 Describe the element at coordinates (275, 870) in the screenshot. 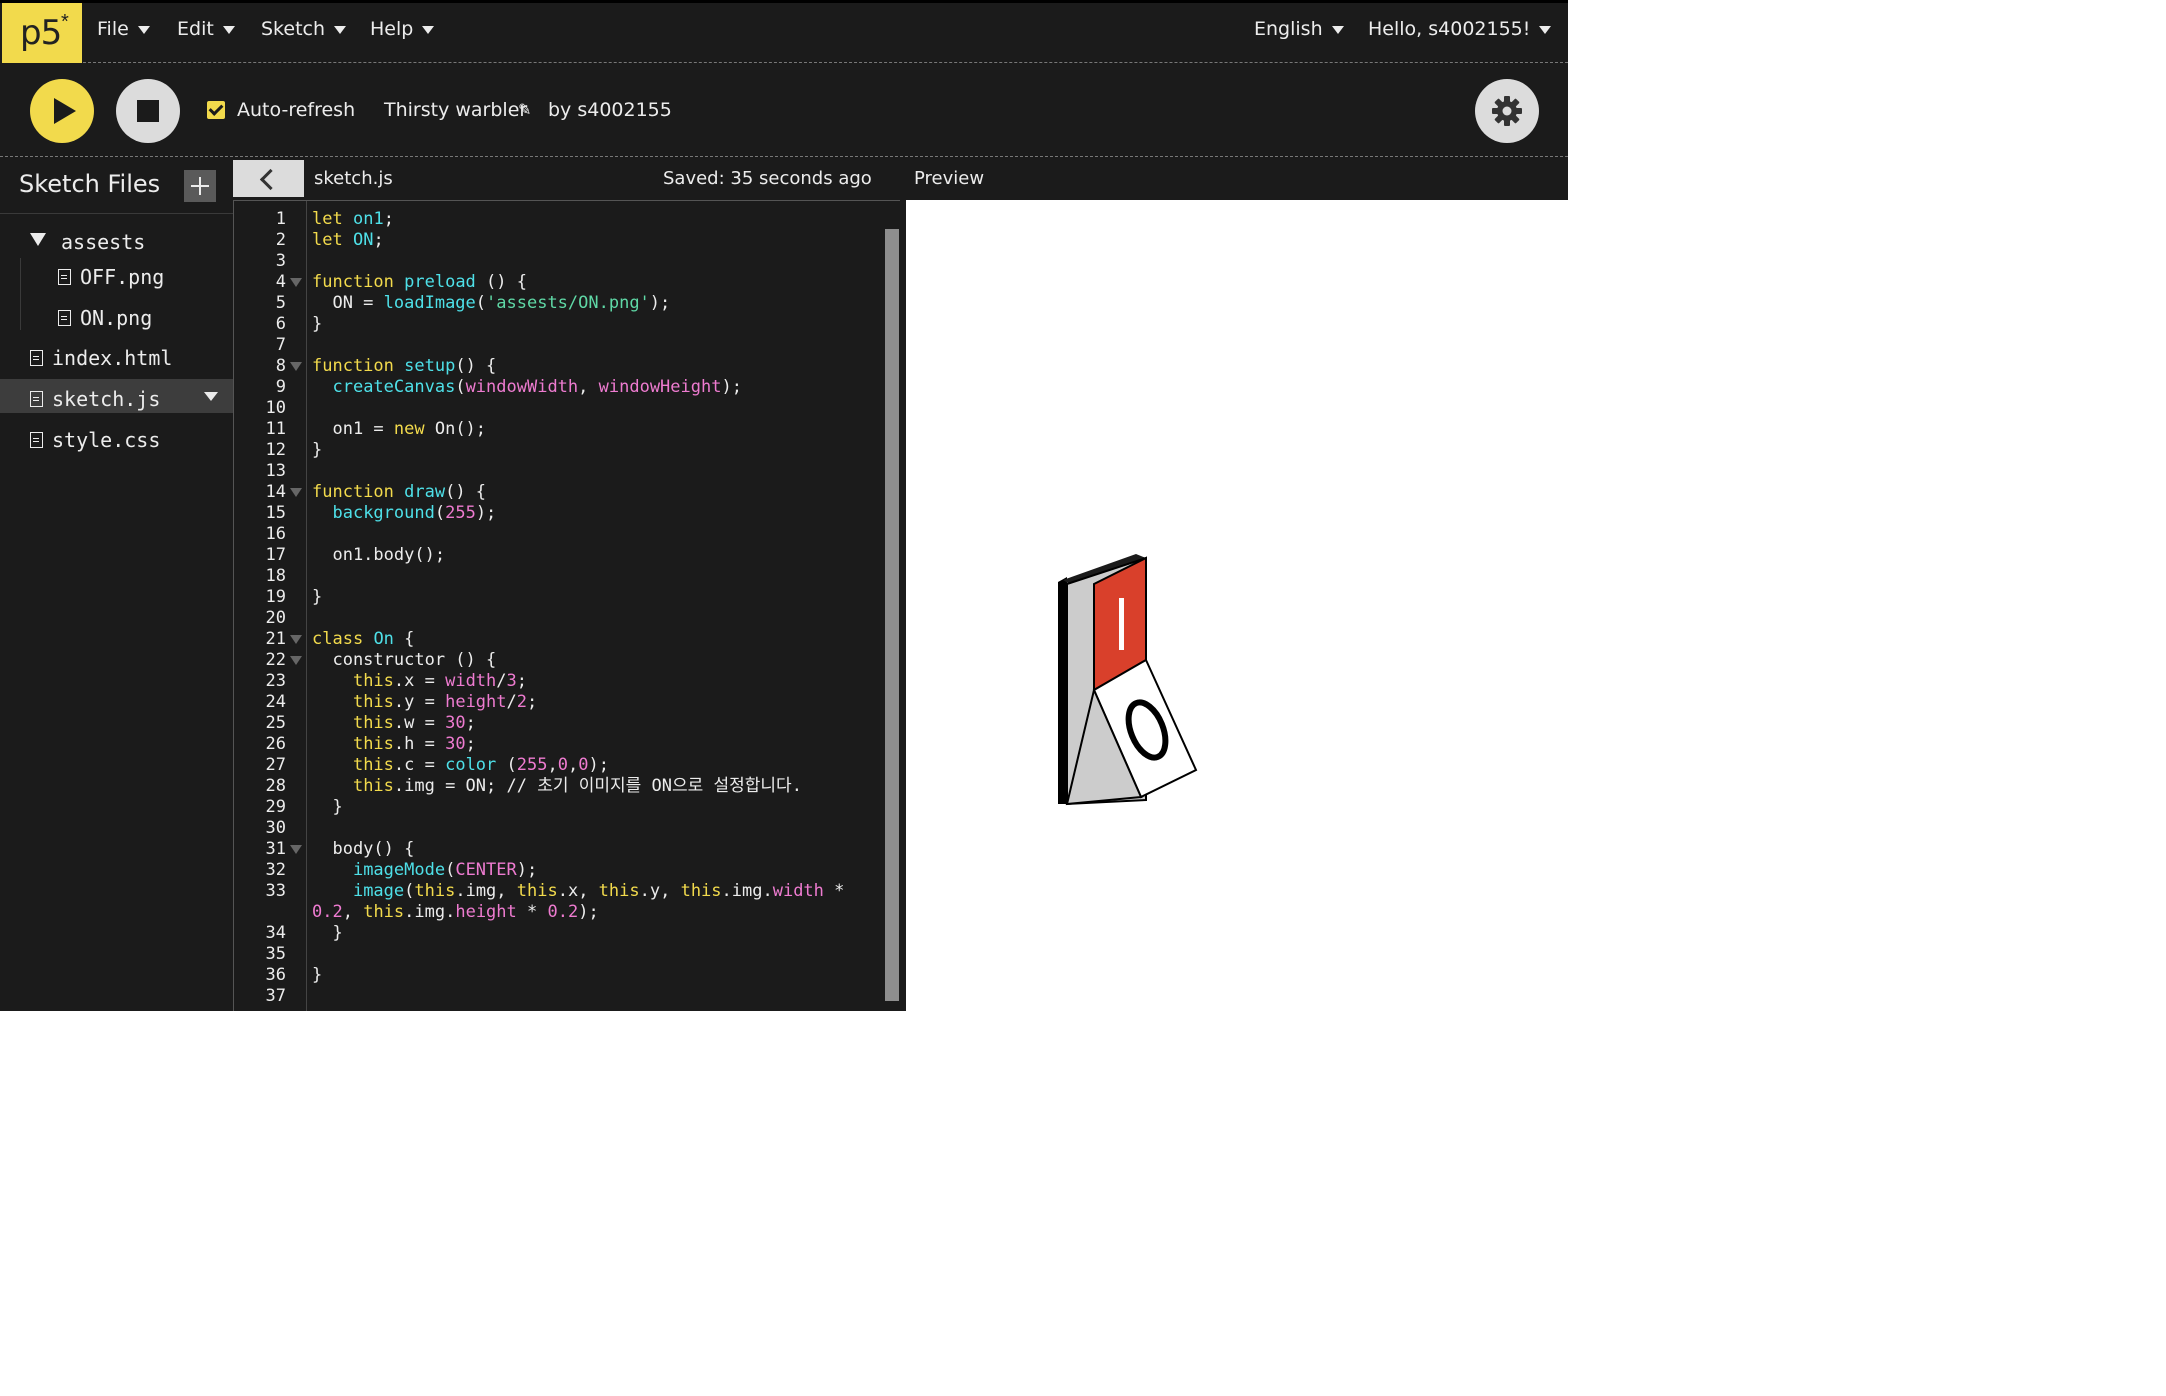

I see `line-number: 32` at that location.